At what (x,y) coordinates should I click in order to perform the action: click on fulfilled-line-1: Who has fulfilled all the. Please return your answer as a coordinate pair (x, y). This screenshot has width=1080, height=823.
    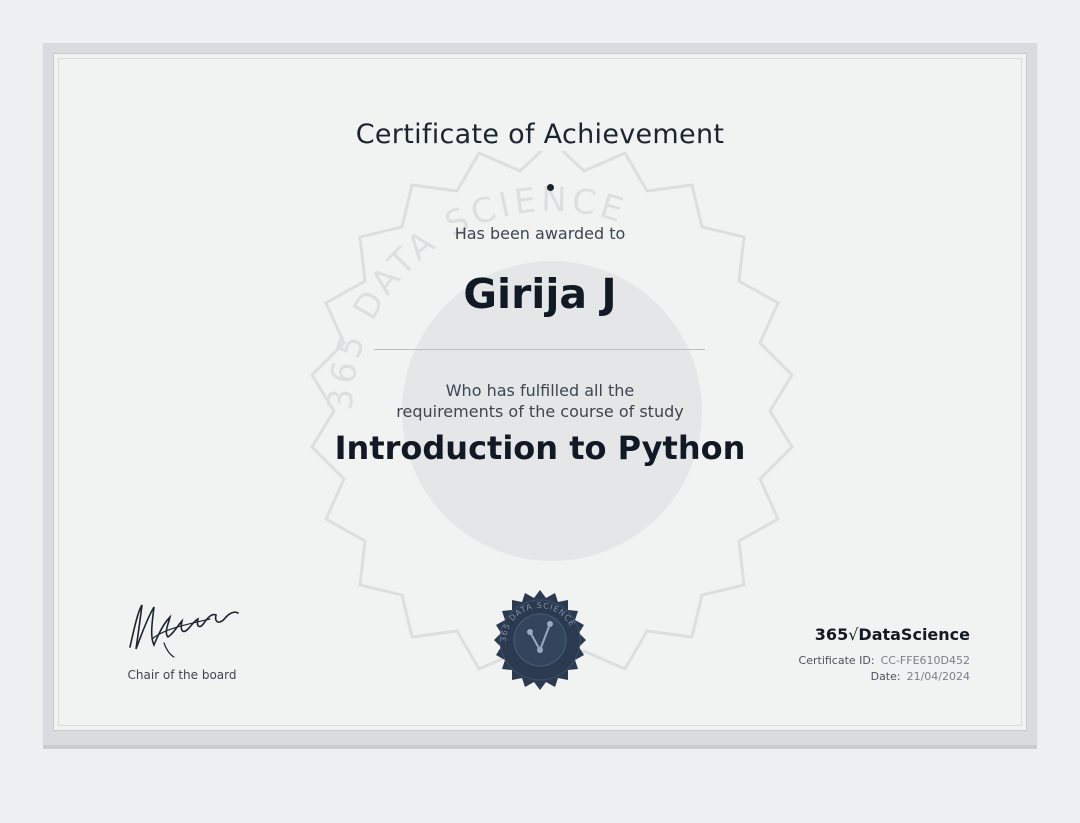
    Looking at the image, I should click on (540, 390).